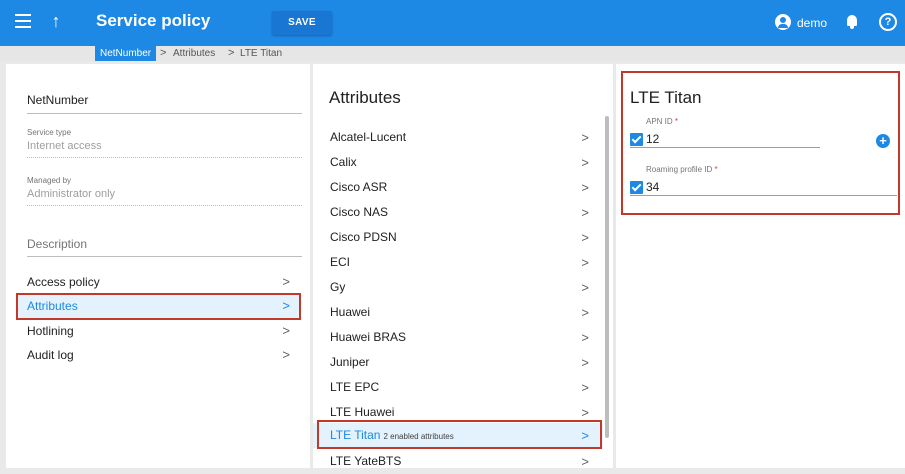 Image resolution: width=905 pixels, height=474 pixels. I want to click on help-icon: ?, so click(888, 22).